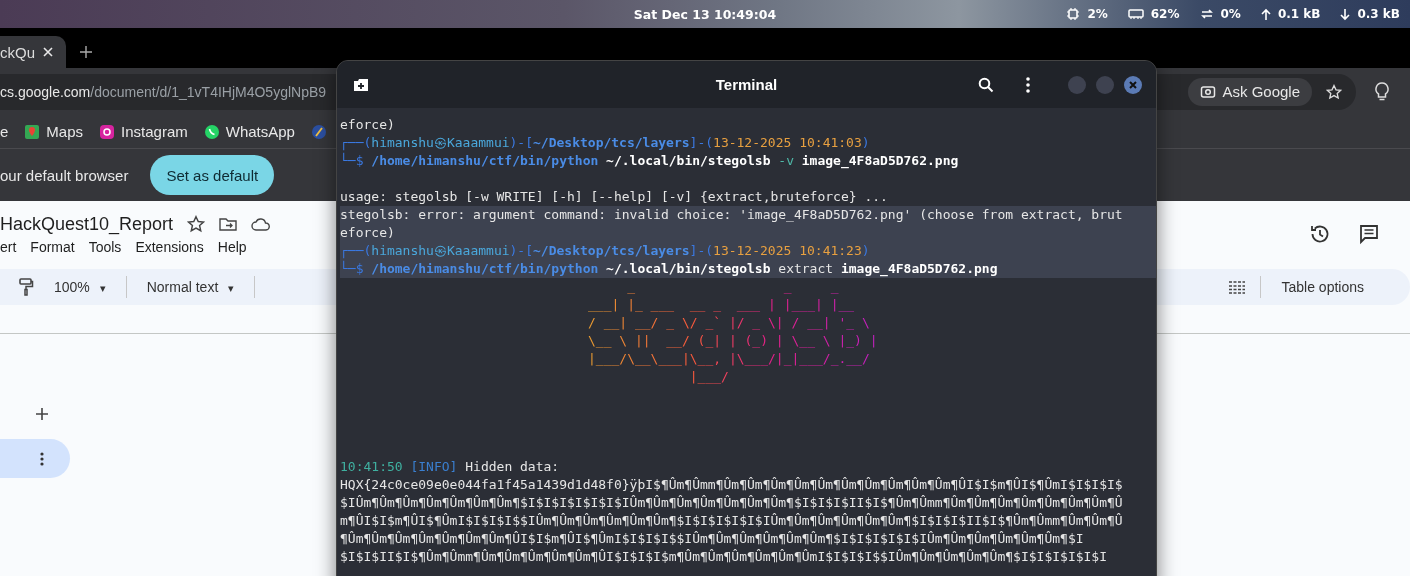  Describe the element at coordinates (1237, 287) in the screenshot. I see `table-icon` at that location.